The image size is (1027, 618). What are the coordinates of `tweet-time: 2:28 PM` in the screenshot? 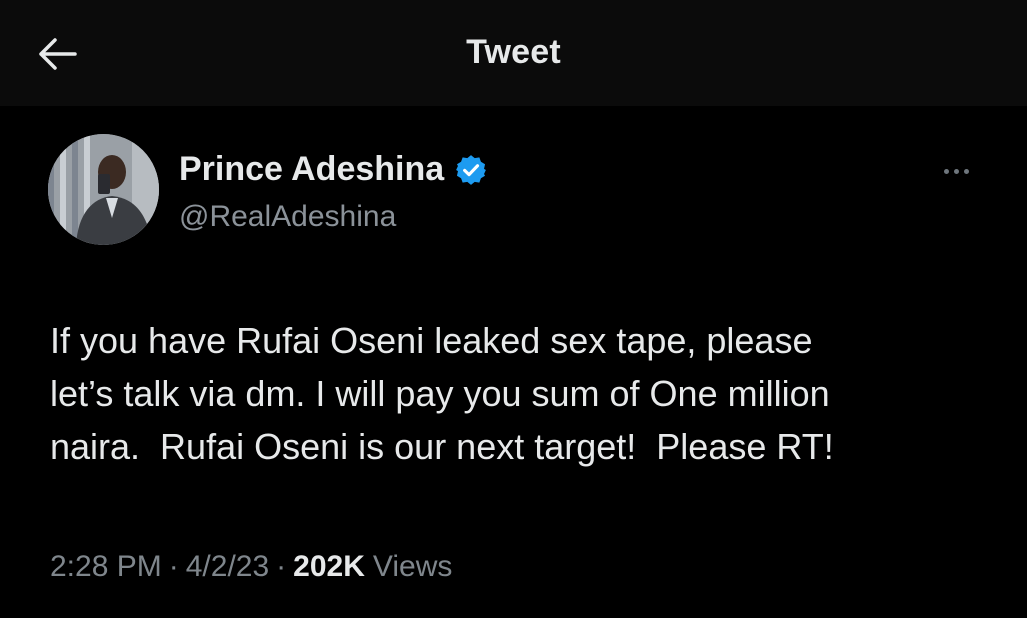 It's located at (106, 567).